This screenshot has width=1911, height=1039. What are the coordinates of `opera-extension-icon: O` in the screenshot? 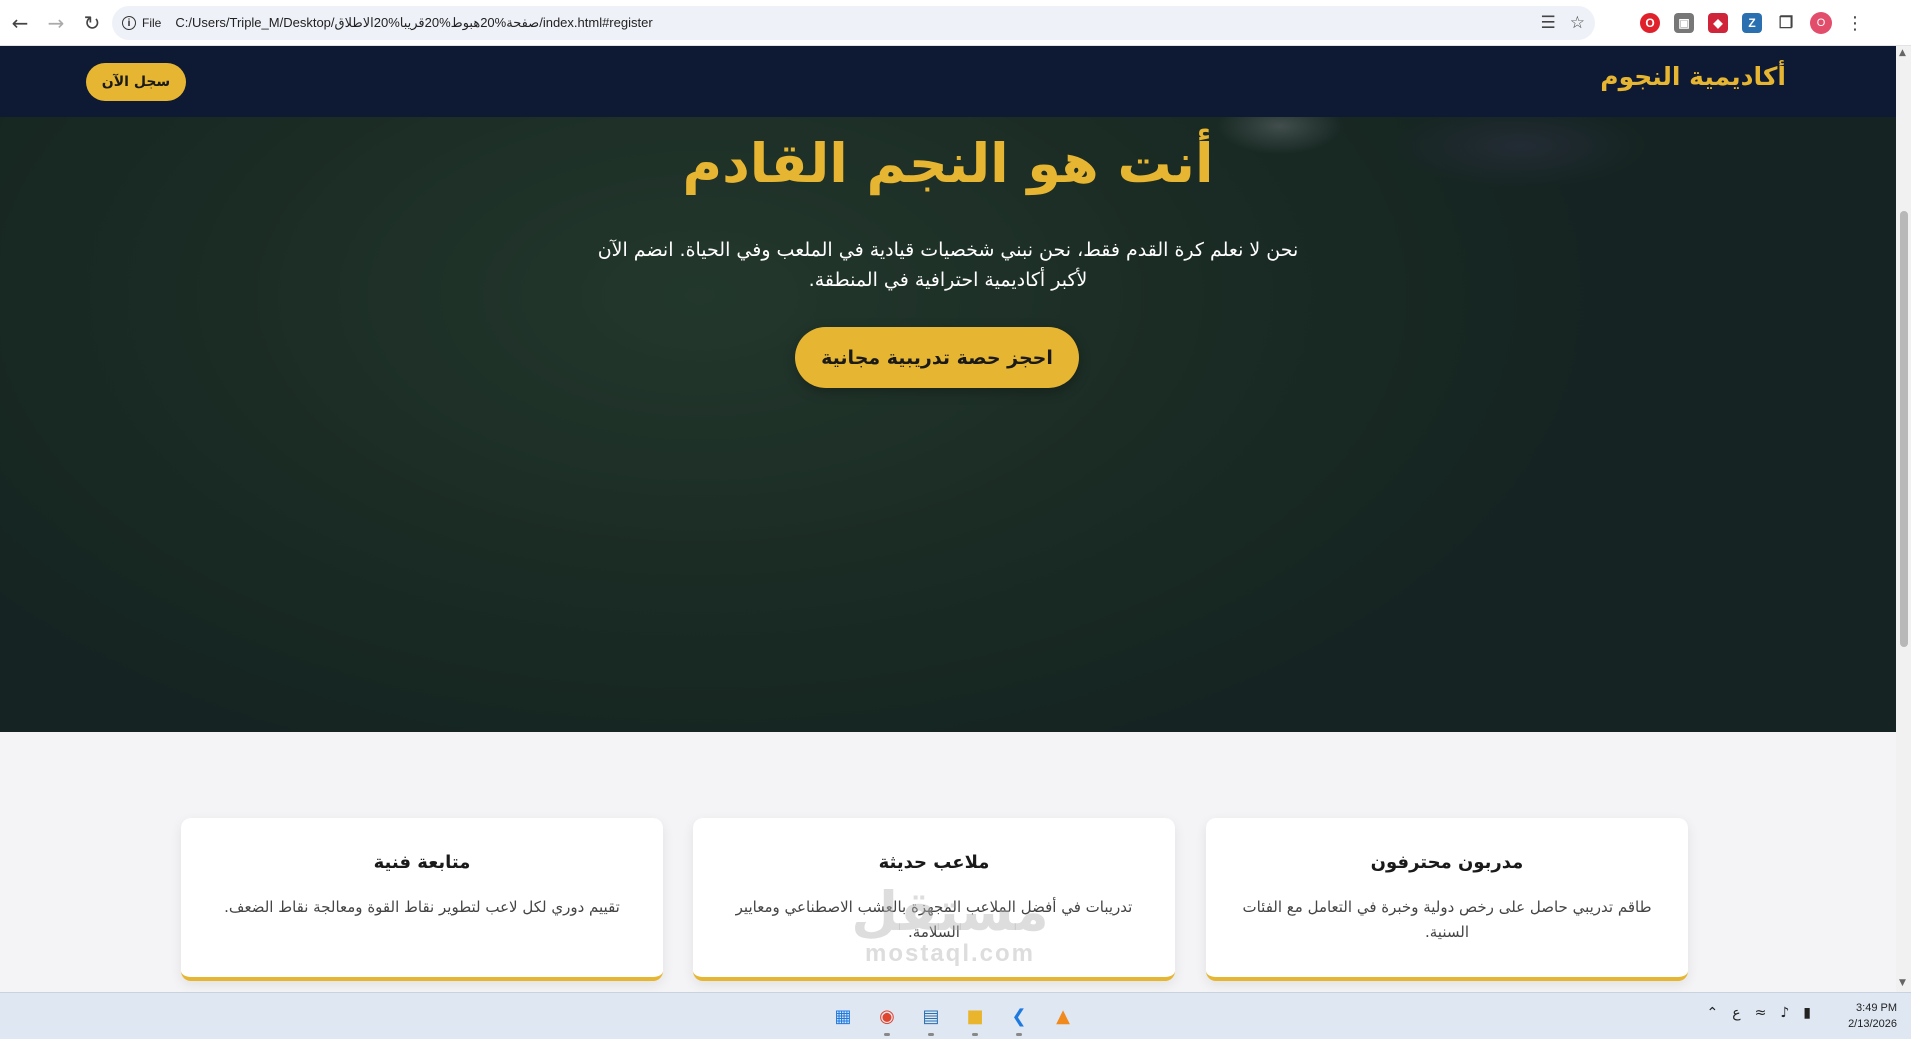 It's located at (1650, 23).